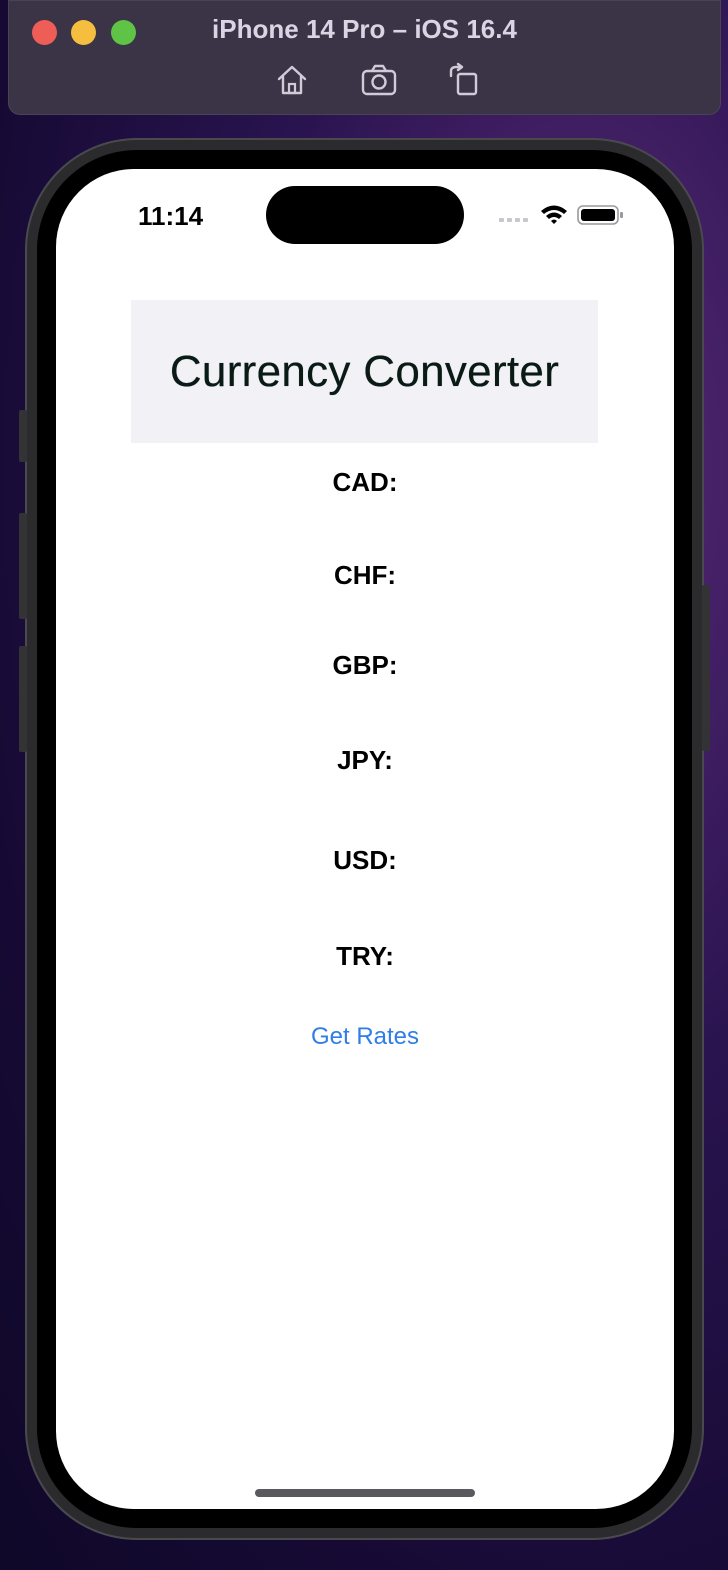 Image resolution: width=728 pixels, height=1570 pixels. I want to click on screenshot-icon, so click(379, 80).